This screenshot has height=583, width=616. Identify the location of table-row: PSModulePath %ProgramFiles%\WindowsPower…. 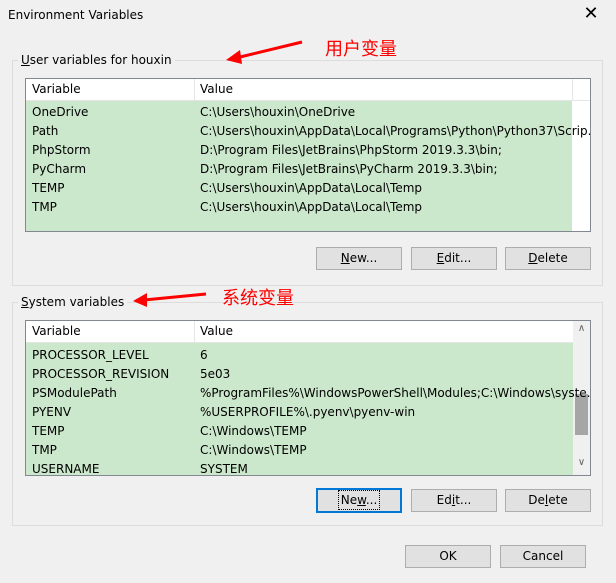
(308, 393).